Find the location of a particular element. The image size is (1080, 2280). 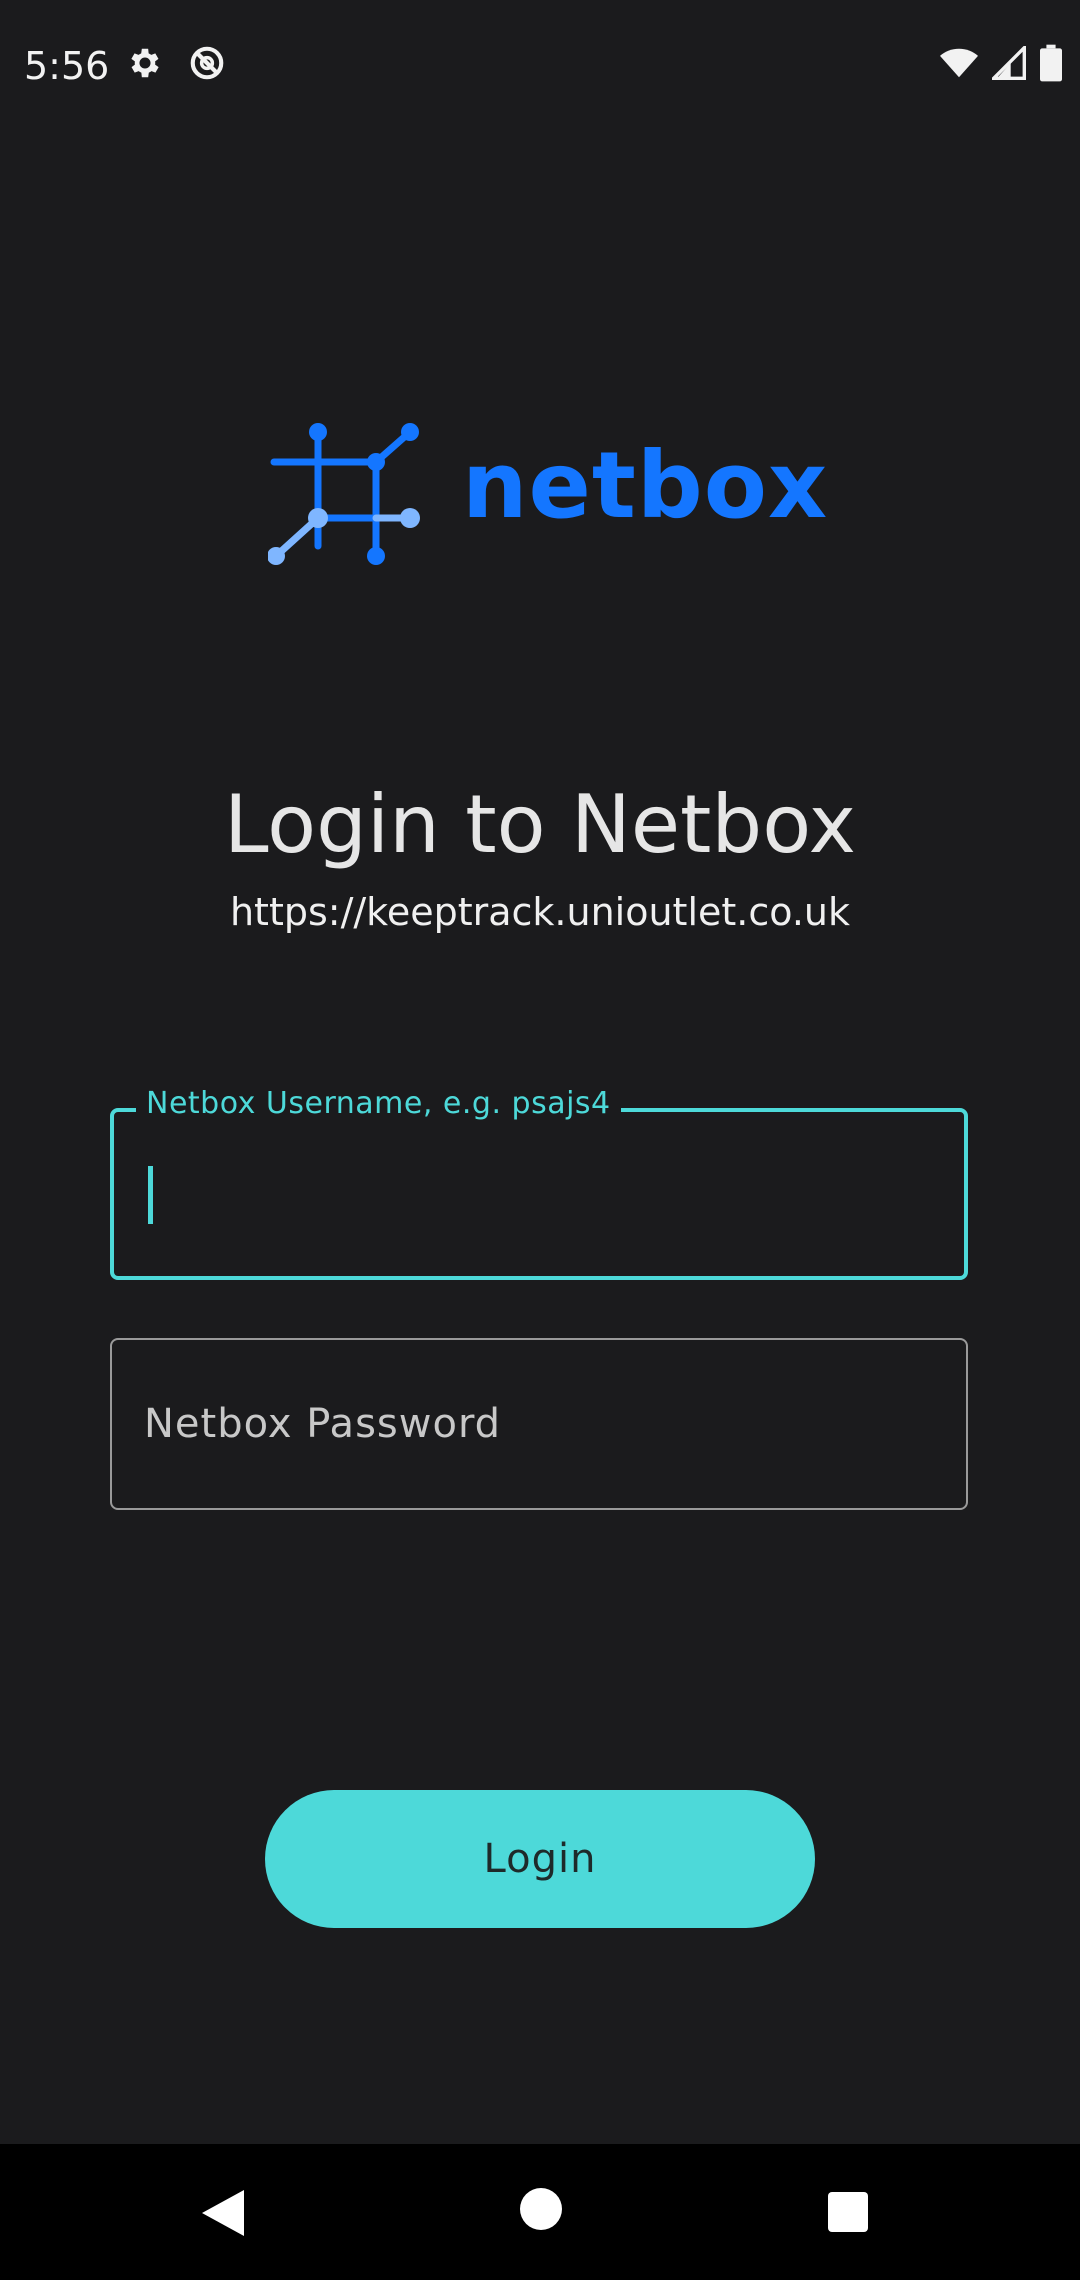

status-right-icons is located at coordinates (1001, 65).